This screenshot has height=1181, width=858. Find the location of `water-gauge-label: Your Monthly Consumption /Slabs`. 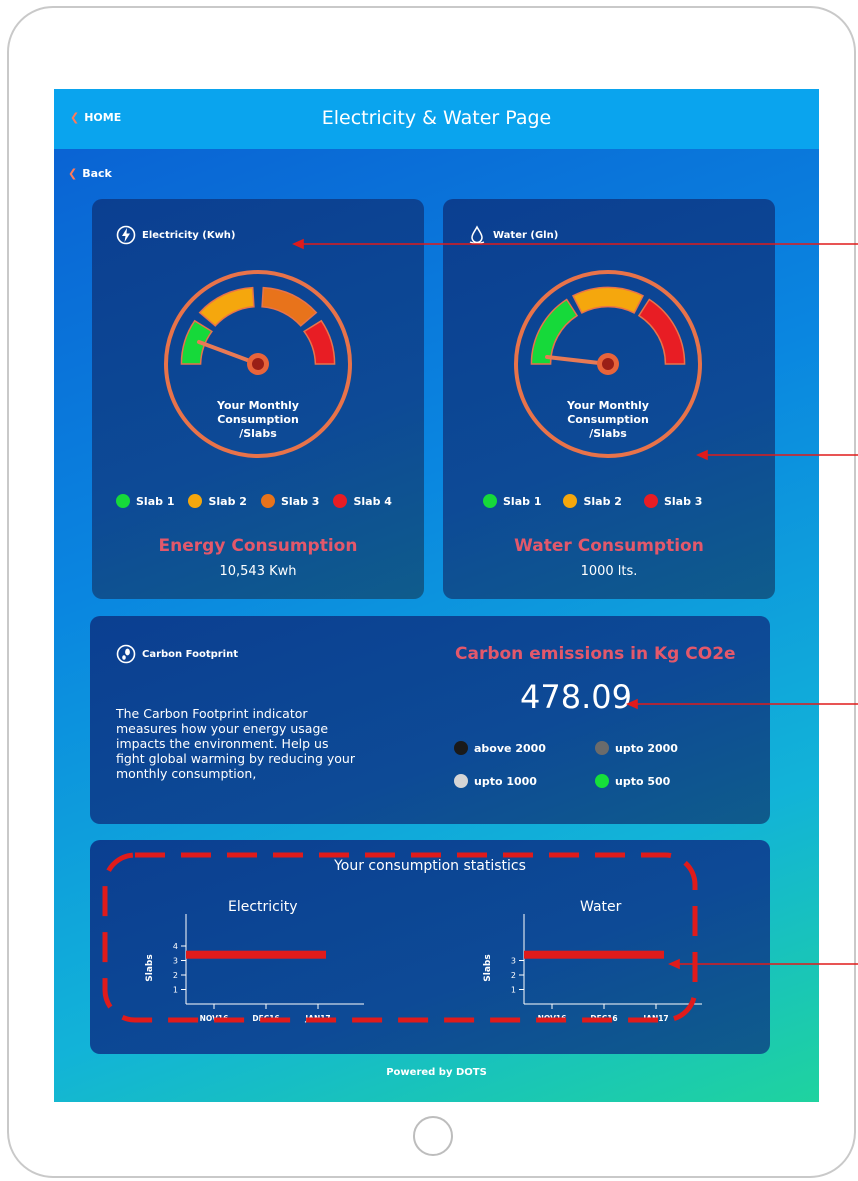

water-gauge-label: Your Monthly Consumption /Slabs is located at coordinates (608, 420).